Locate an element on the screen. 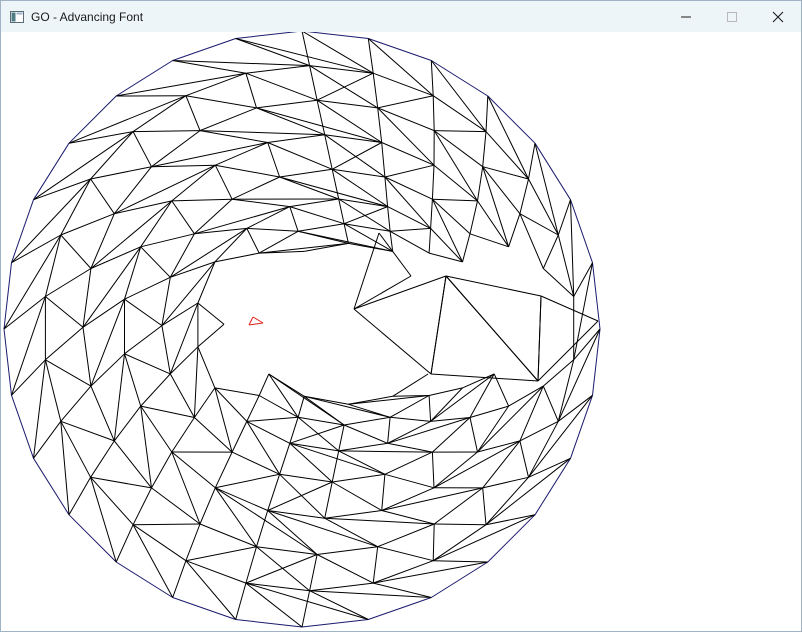 The width and height of the screenshot is (802, 632). maximize-button is located at coordinates (732, 16).